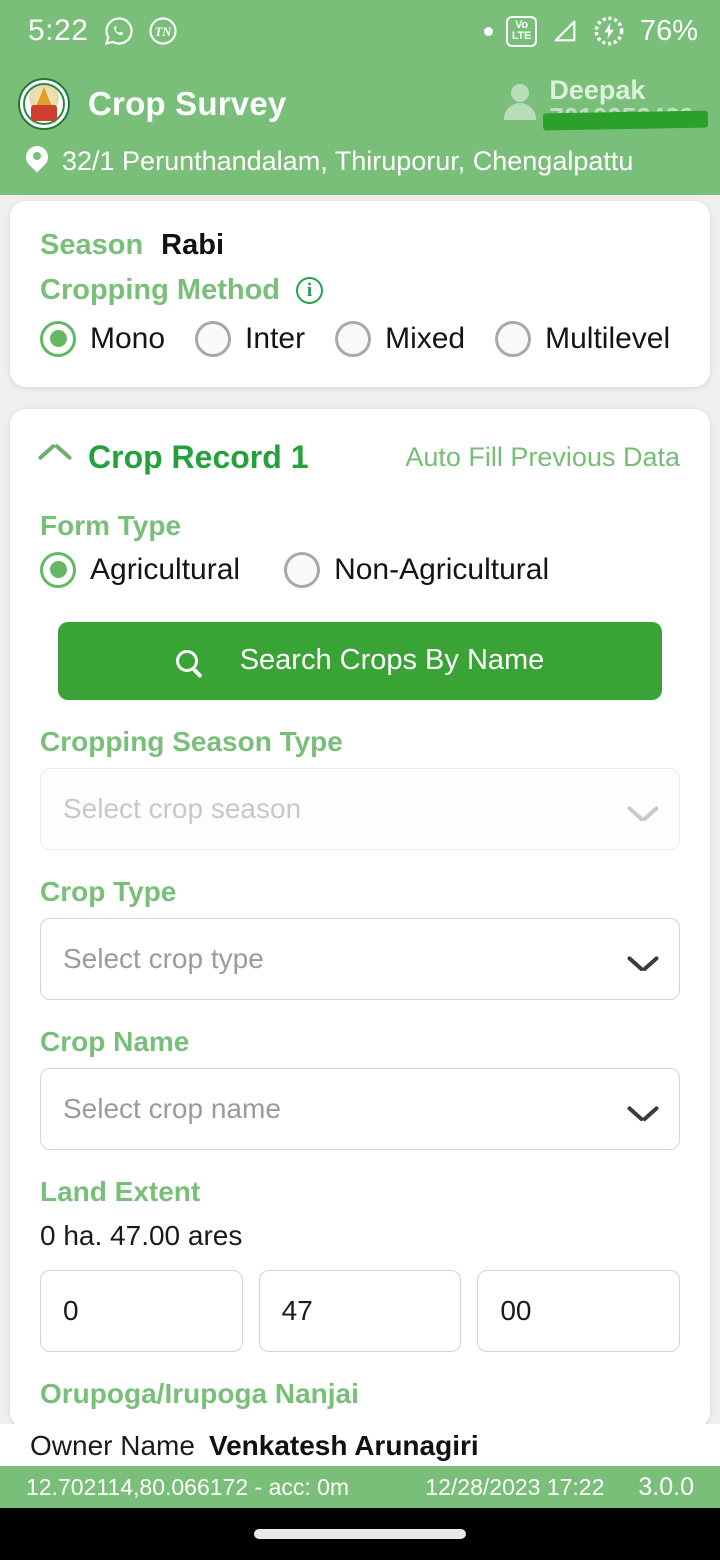 The image size is (720, 1560). I want to click on radio-non-agricultural-label: Non-Agricultural, so click(442, 569).